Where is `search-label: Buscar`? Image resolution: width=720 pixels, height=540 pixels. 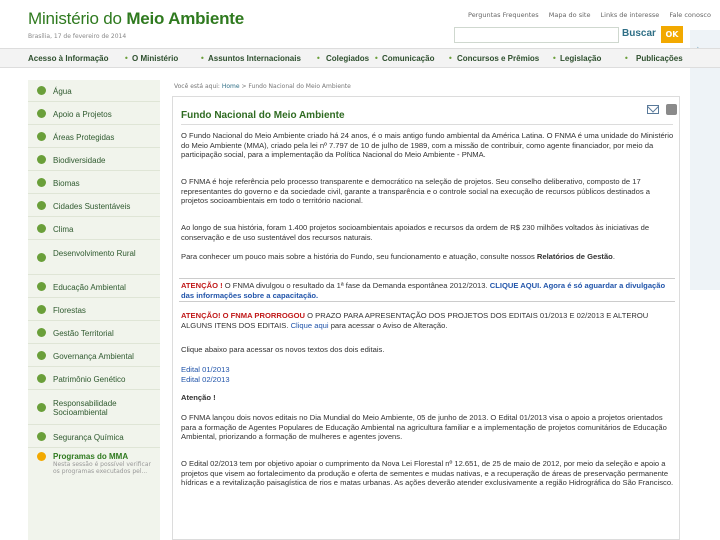
search-label: Buscar is located at coordinates (639, 33).